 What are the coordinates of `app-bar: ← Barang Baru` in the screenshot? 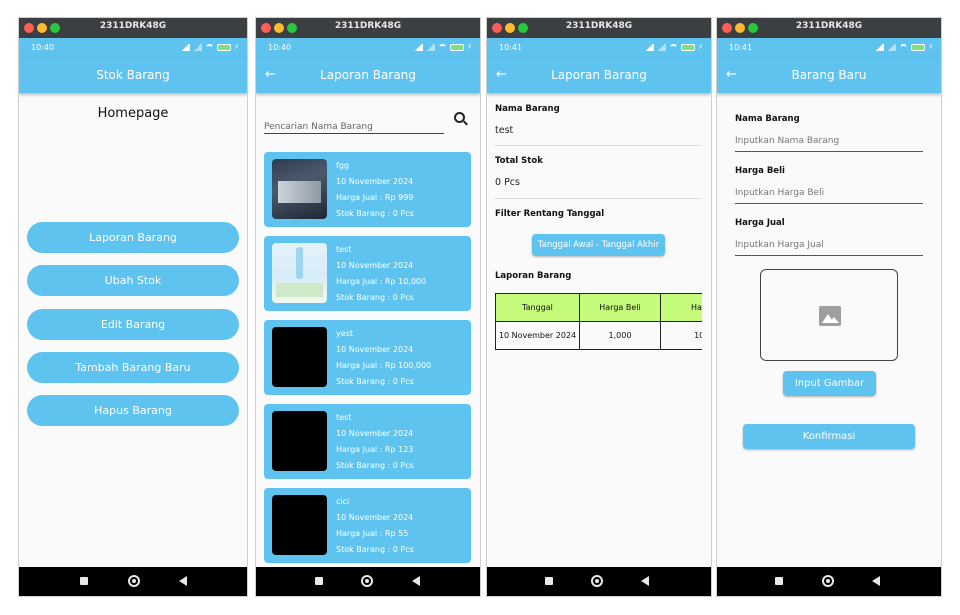 It's located at (829, 75).